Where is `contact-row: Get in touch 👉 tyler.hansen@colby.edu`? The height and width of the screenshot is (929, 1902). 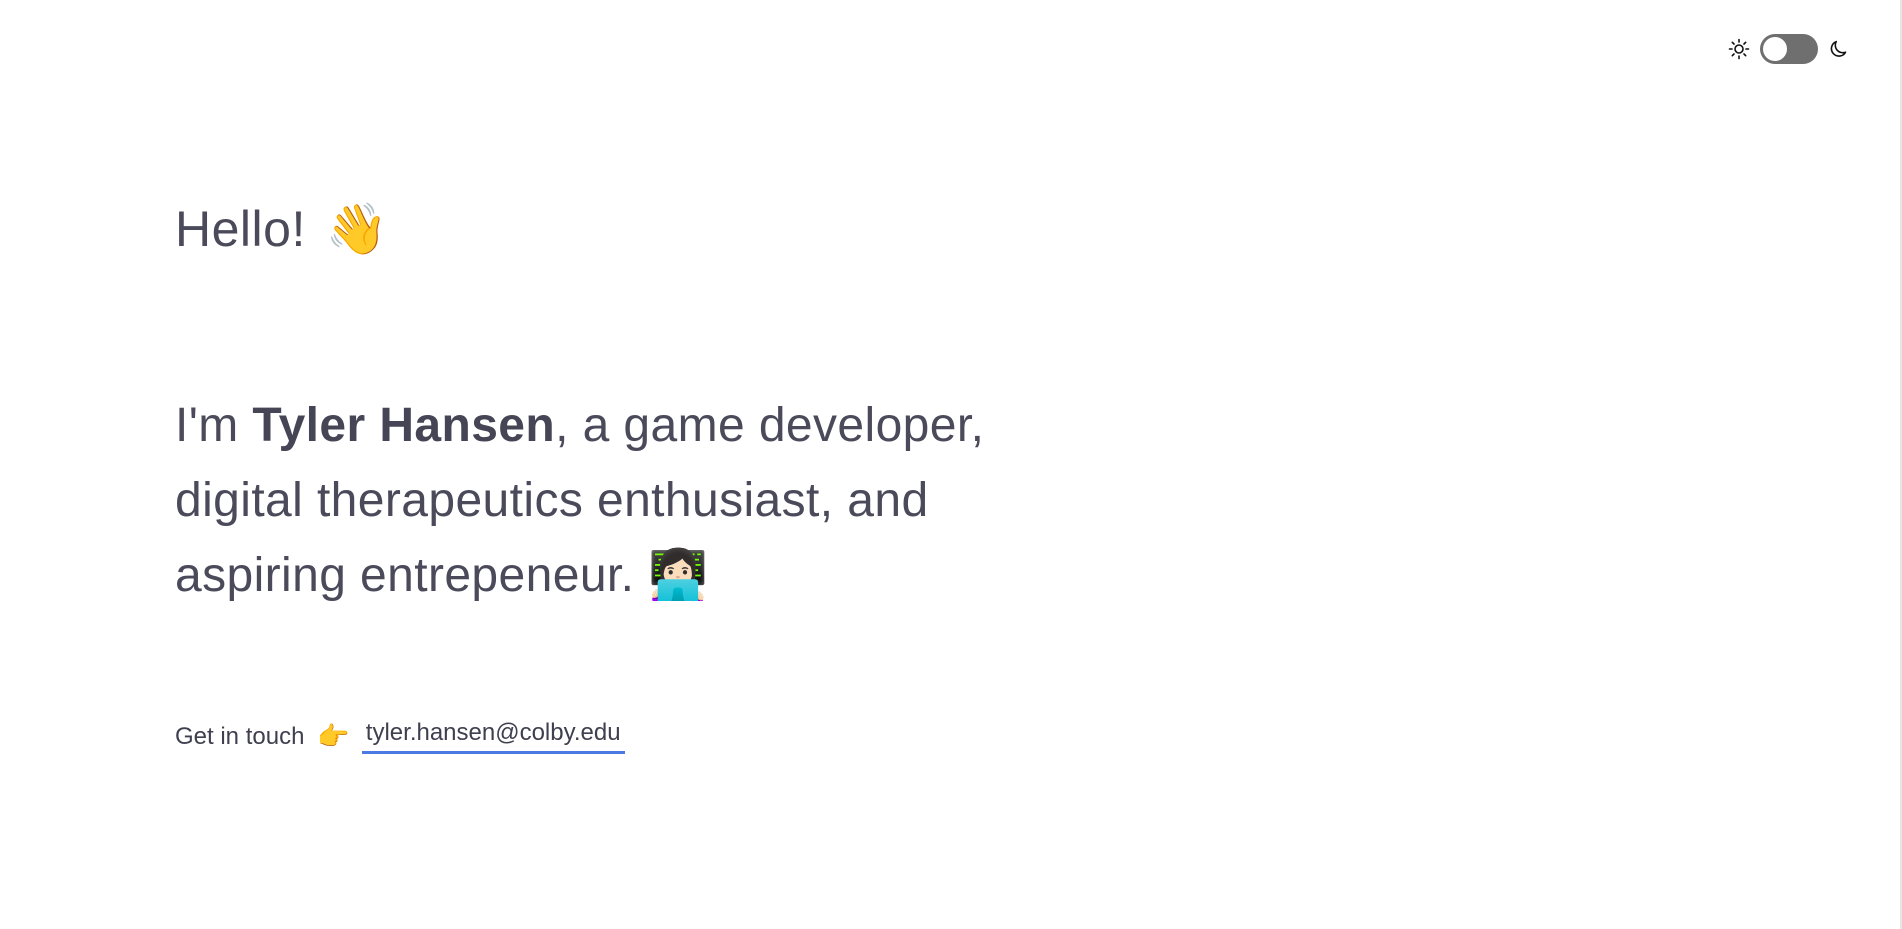
contact-row: Get in touch 👉 tyler.hansen@colby.edu is located at coordinates (400, 736).